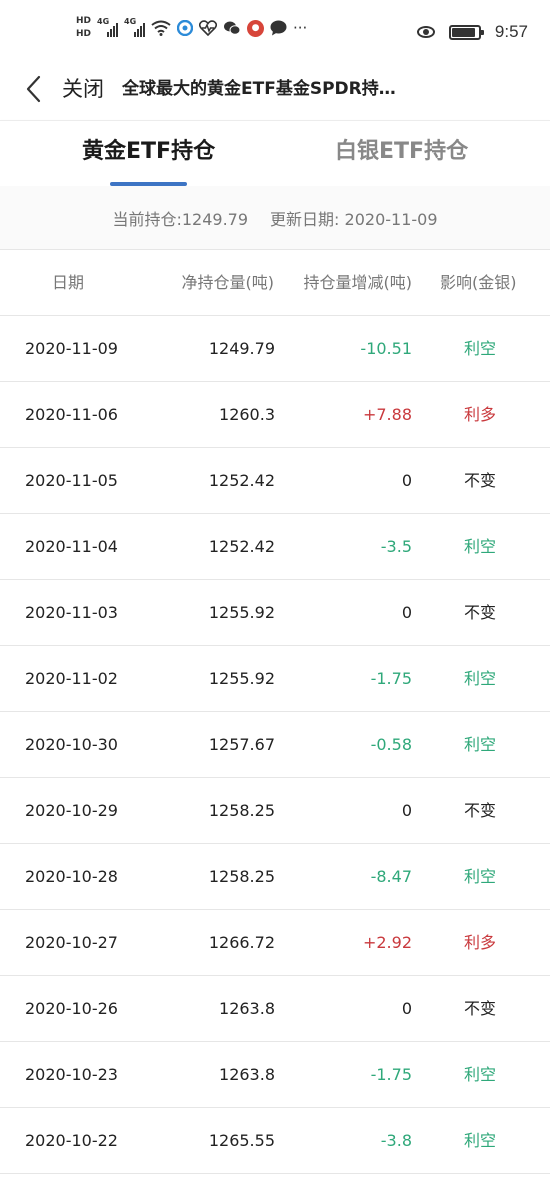  I want to click on status-time: 9:57, so click(511, 31).